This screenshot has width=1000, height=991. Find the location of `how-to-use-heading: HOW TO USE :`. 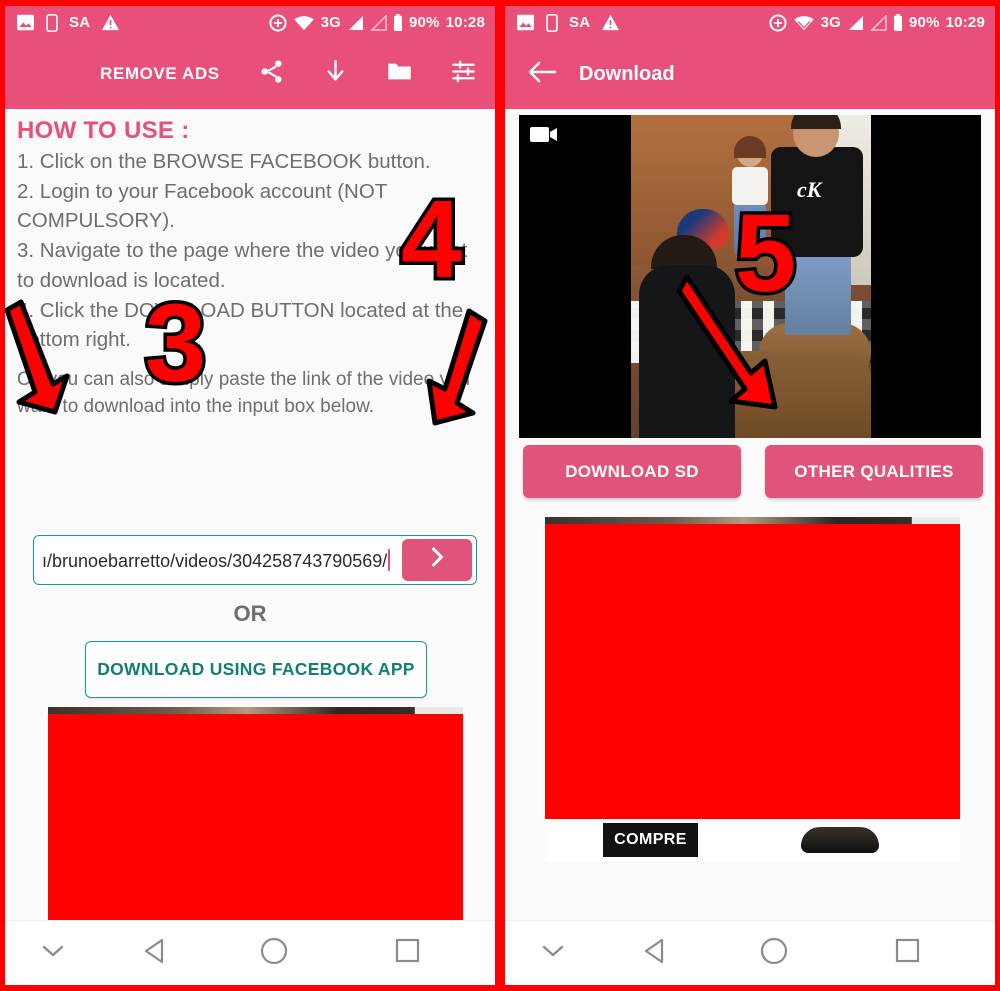

how-to-use-heading: HOW TO USE : is located at coordinates (103, 130).